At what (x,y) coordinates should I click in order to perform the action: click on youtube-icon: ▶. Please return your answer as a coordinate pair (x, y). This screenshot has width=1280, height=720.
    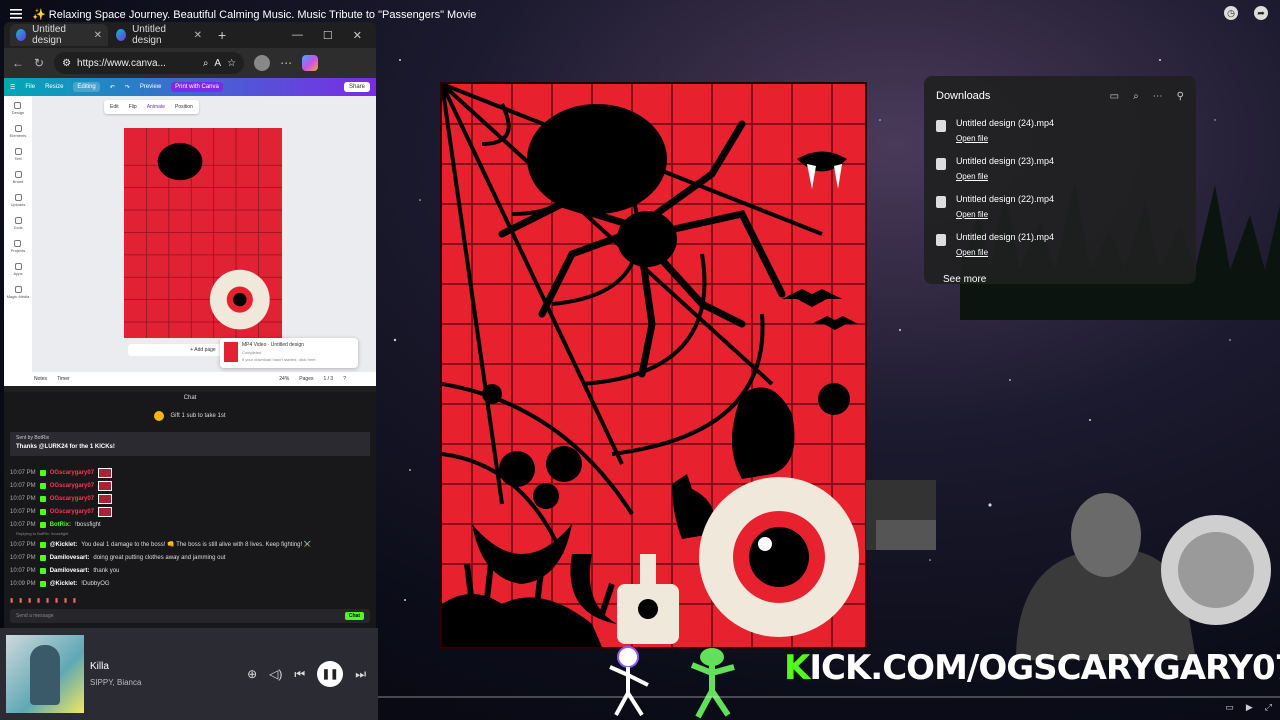
    Looking at the image, I should click on (1249, 707).